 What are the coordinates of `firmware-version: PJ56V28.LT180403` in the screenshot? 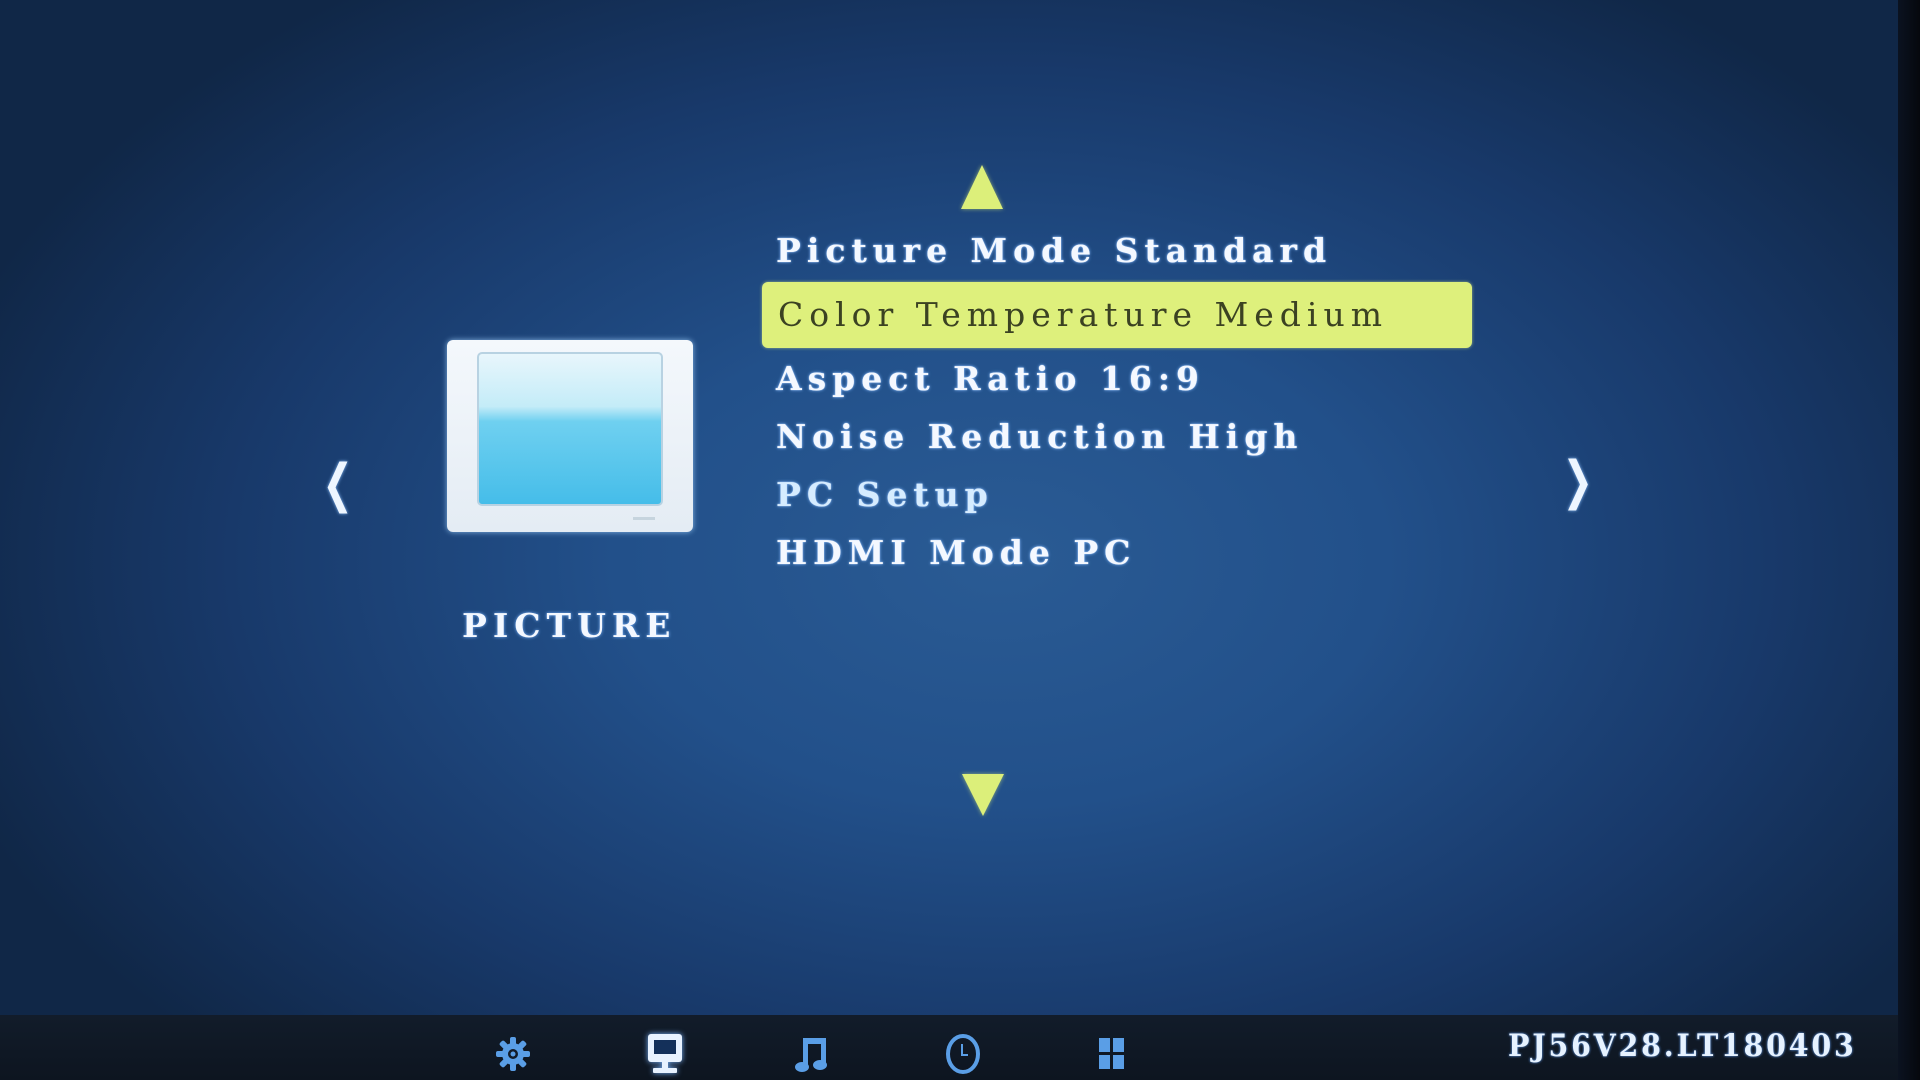 It's located at (1682, 1046).